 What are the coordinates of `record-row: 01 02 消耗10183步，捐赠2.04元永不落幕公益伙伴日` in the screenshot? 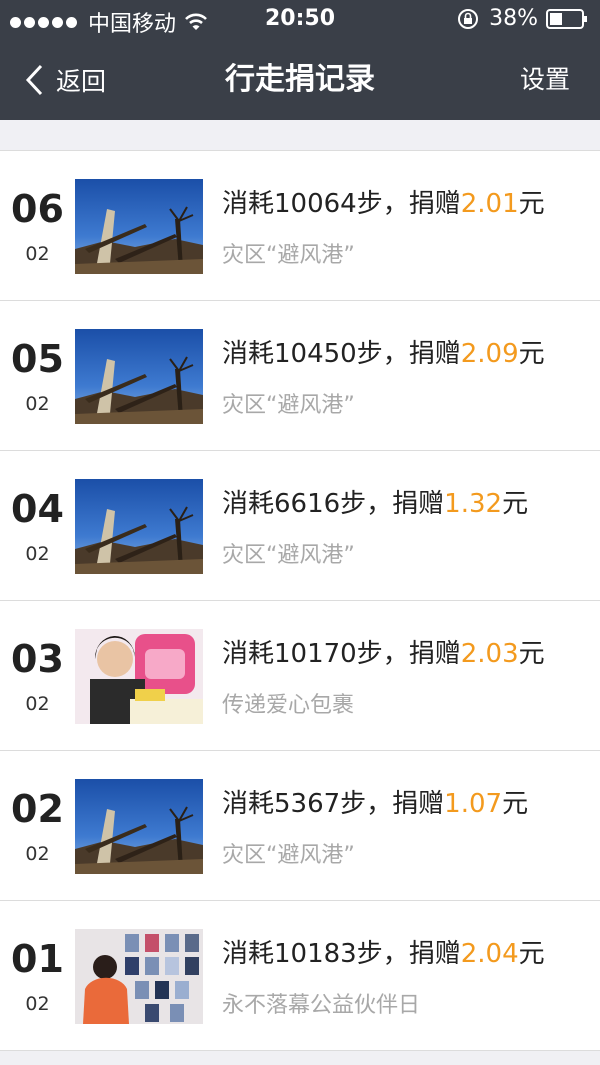 It's located at (300, 976).